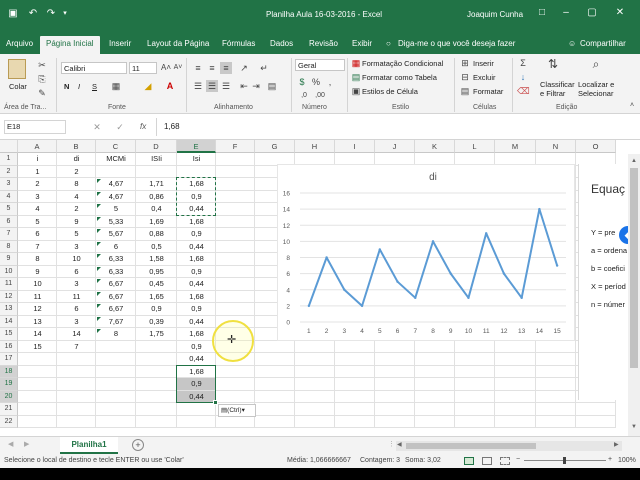 The image size is (640, 480). I want to click on name-box: E18, so click(35, 127).